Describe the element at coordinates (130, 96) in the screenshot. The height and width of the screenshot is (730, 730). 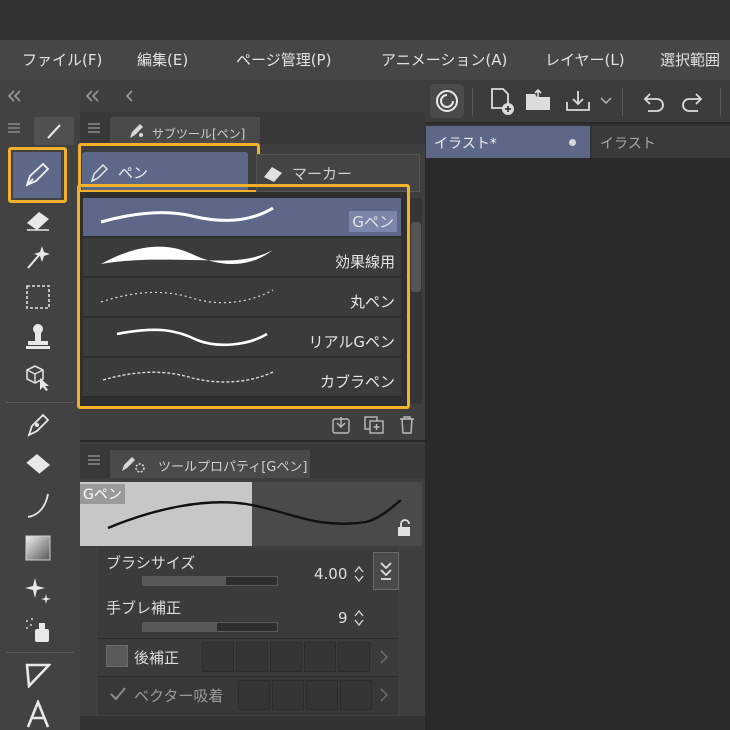
I see `back-chevron-icon` at that location.